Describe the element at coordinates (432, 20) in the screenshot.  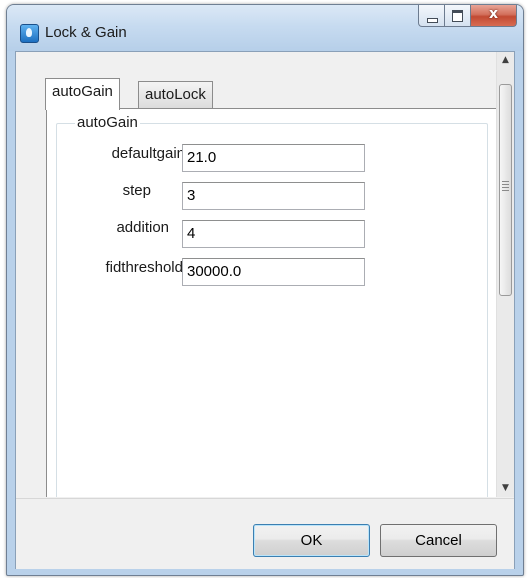
I see `minimize-icon` at that location.